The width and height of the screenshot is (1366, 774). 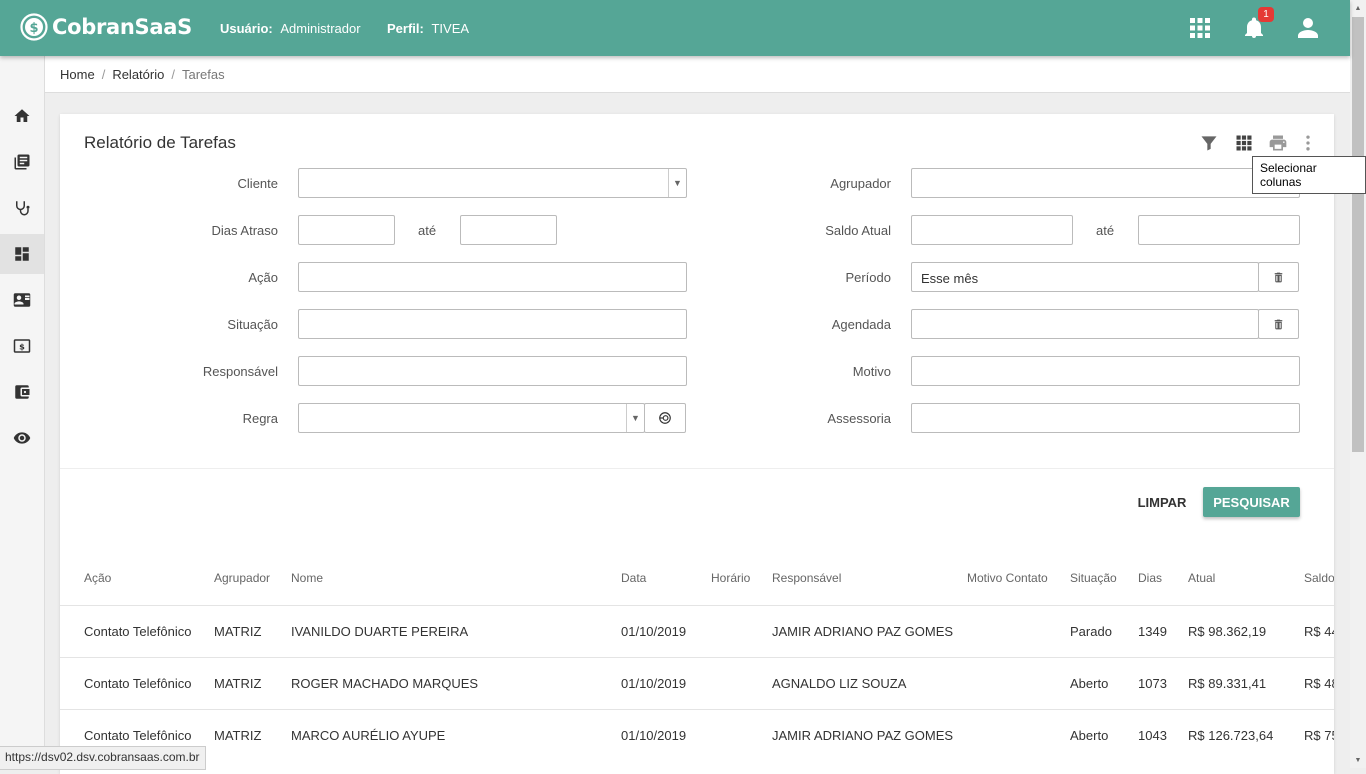 I want to click on sidebar-item-books, so click(x=22, y=162).